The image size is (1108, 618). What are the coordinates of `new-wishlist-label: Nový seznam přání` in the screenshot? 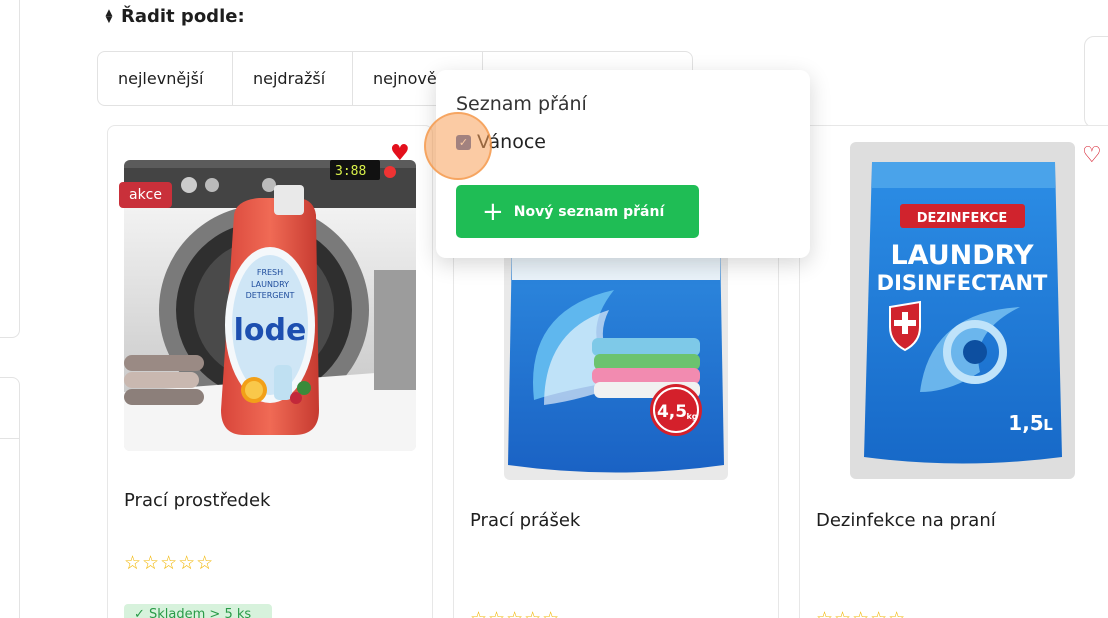 It's located at (589, 211).